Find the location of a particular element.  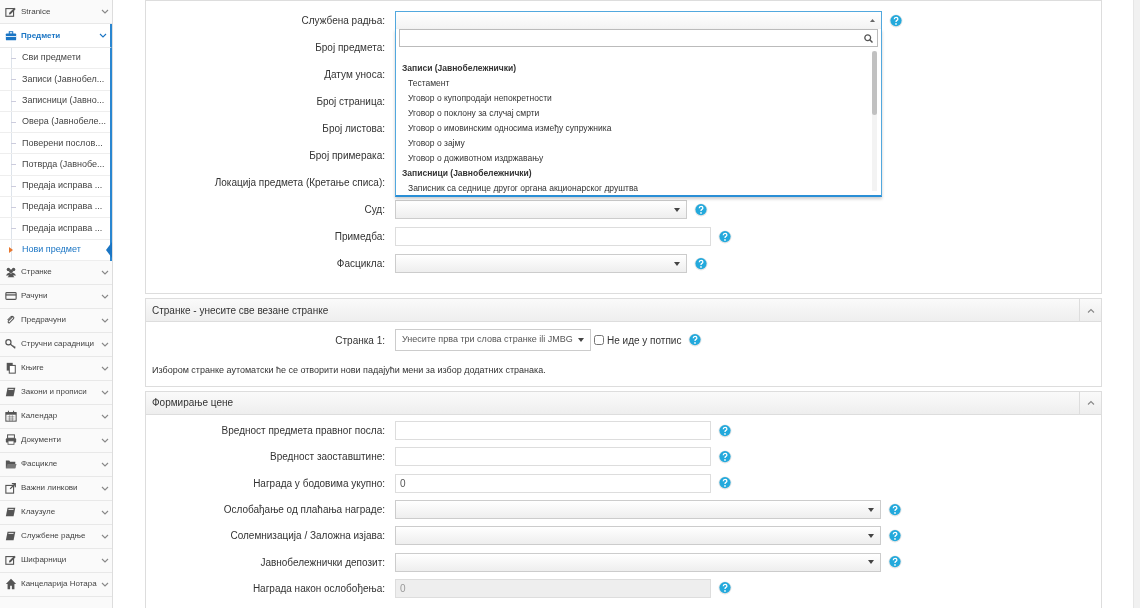

sidebar-item: Канцеларија Нотара is located at coordinates (56, 584).